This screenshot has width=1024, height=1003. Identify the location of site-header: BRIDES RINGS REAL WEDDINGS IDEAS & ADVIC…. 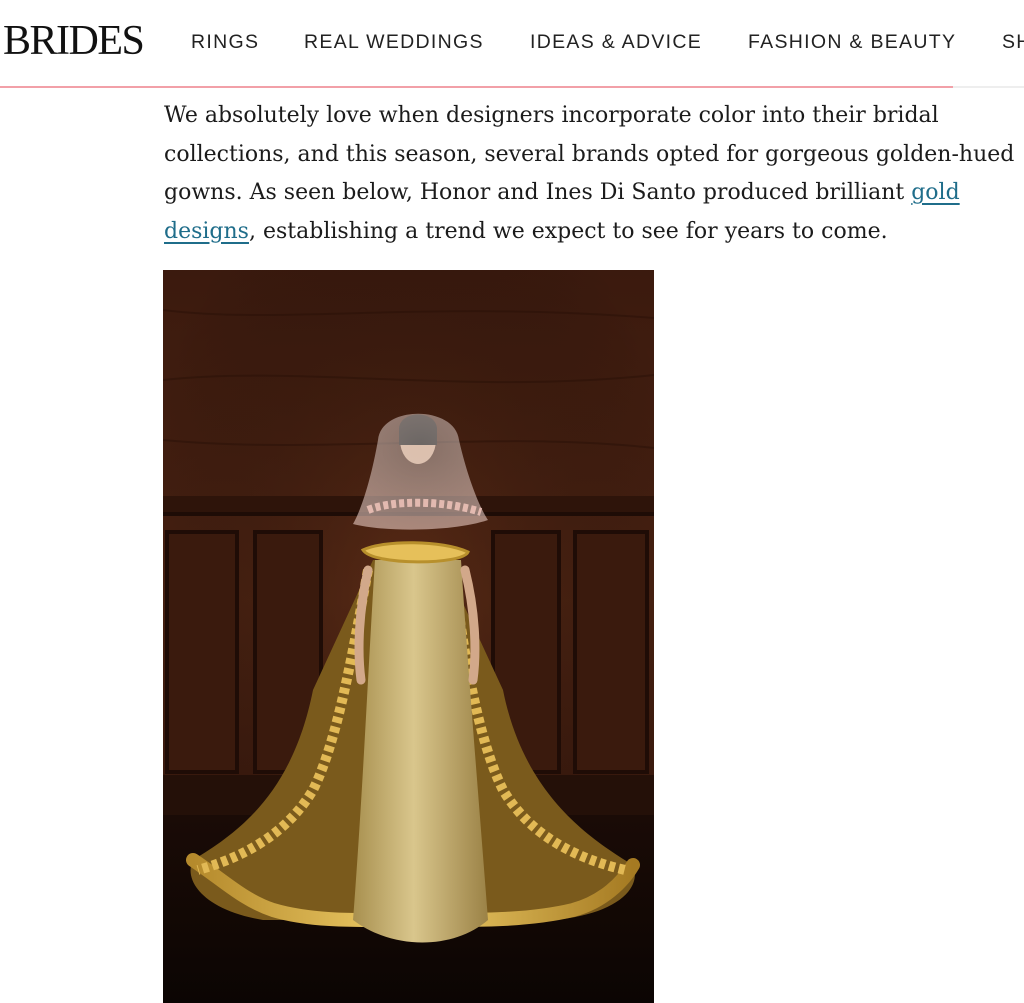
(512, 43).